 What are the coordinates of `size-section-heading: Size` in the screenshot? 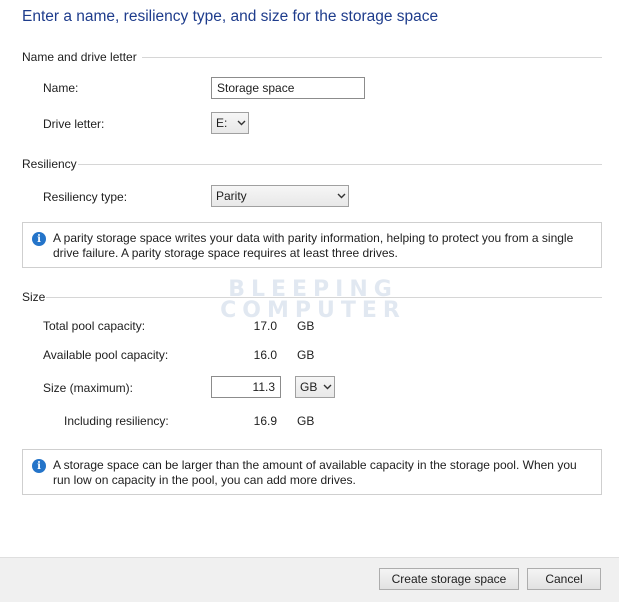 It's located at (34, 297).